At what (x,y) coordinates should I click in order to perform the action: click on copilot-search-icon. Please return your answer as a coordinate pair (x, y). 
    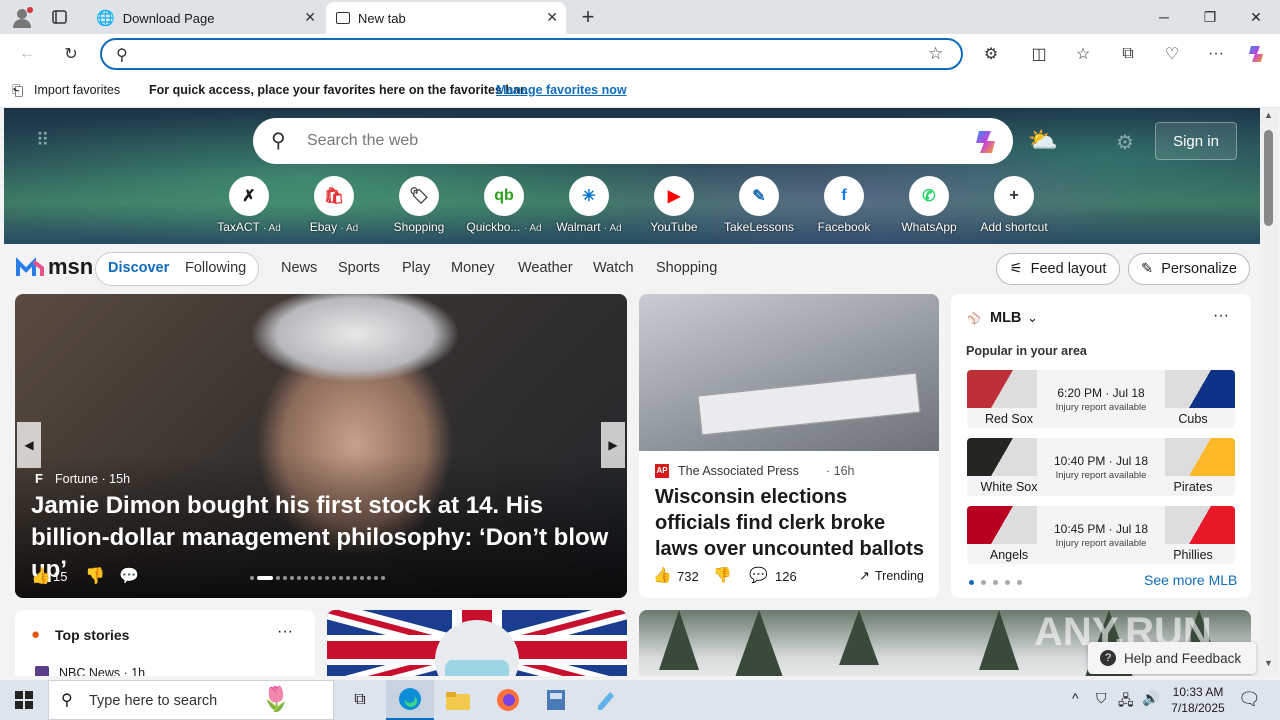
    Looking at the image, I should click on (986, 144).